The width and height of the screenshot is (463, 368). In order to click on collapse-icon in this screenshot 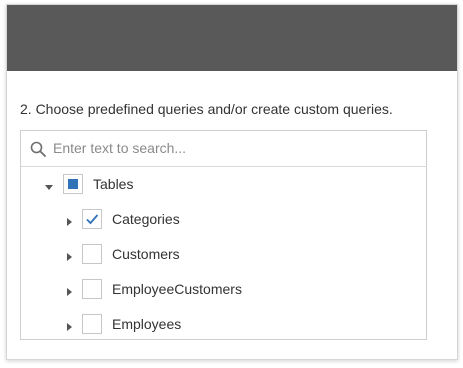, I will do `click(49, 184)`.